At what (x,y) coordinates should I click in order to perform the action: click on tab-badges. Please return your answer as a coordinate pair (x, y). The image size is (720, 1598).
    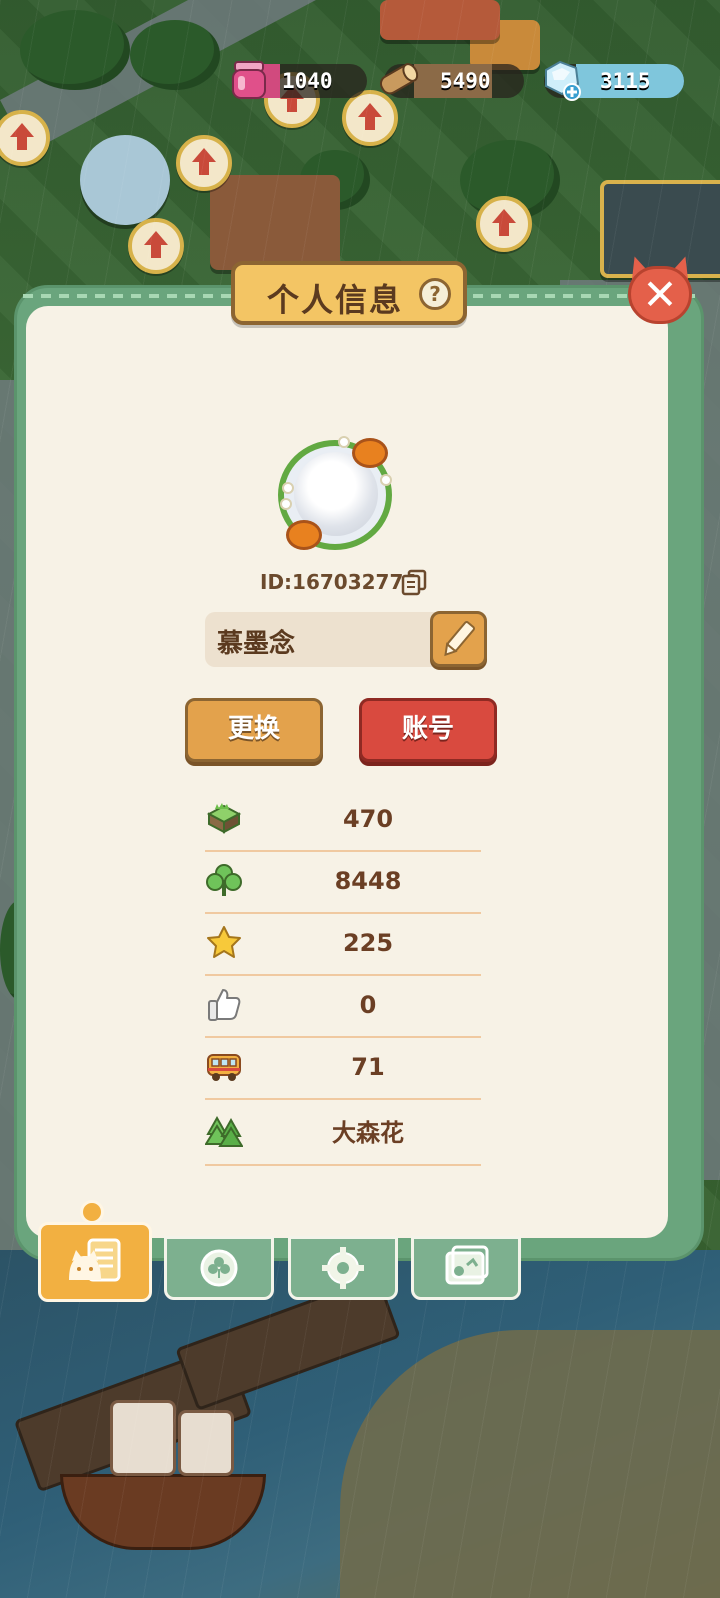
    Looking at the image, I should click on (219, 1268).